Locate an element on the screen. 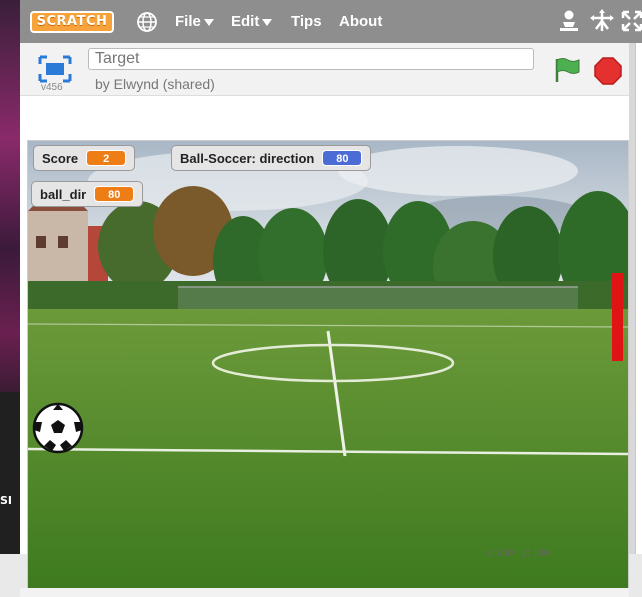  edit-menu: Edit is located at coordinates (252, 22).